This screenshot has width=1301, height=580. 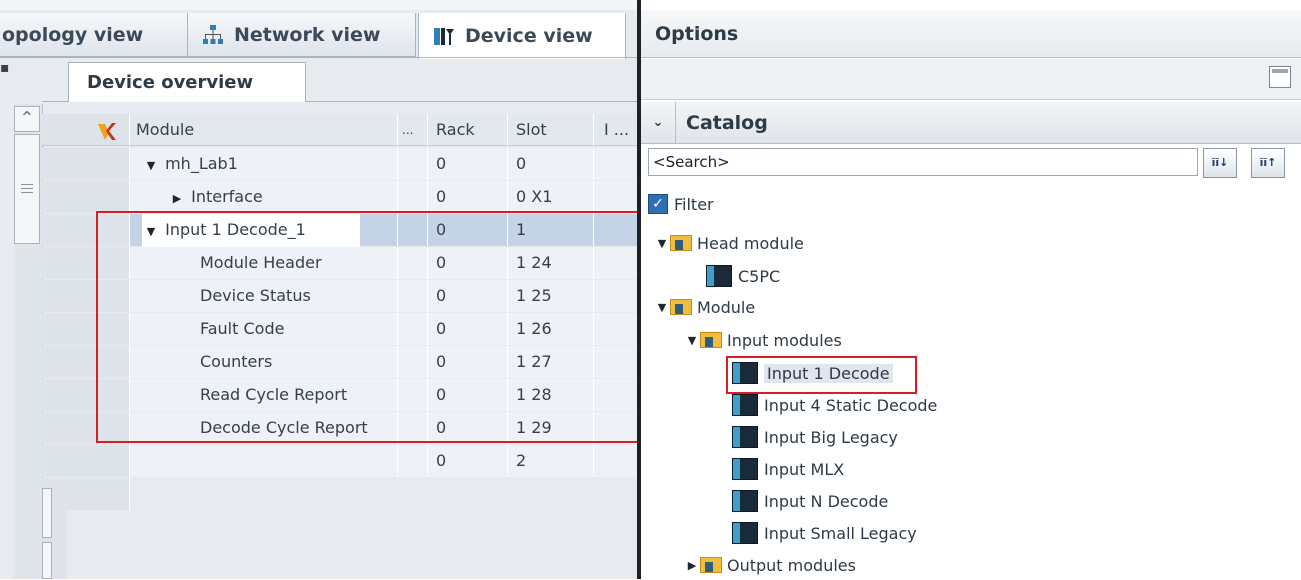 I want to click on header-module: Module, so click(x=264, y=130).